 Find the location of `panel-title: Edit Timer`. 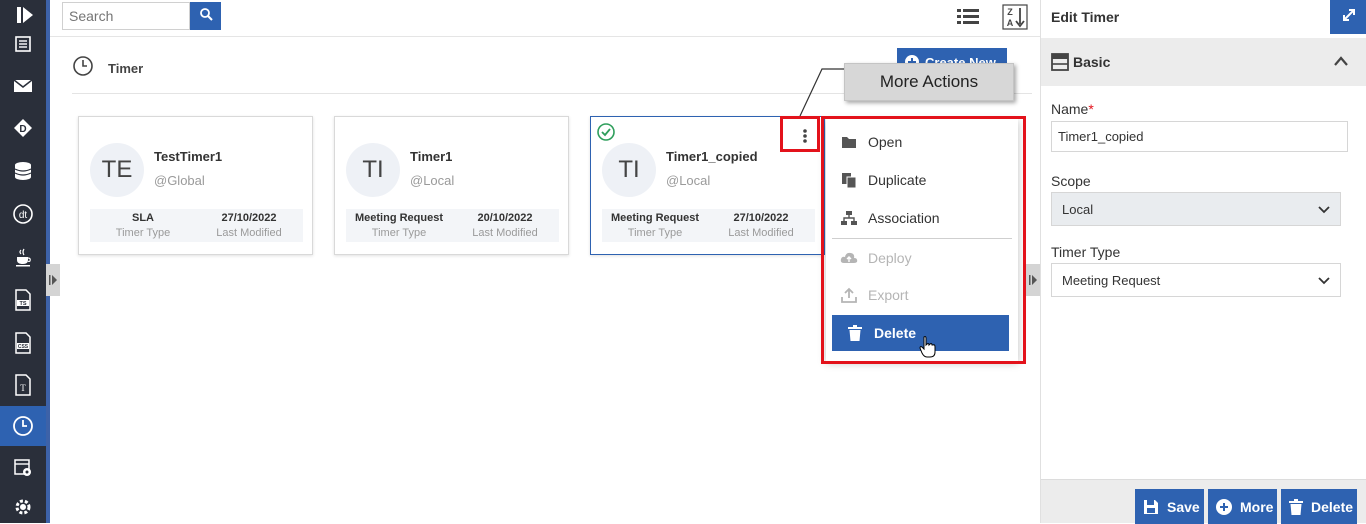

panel-title: Edit Timer is located at coordinates (1085, 17).